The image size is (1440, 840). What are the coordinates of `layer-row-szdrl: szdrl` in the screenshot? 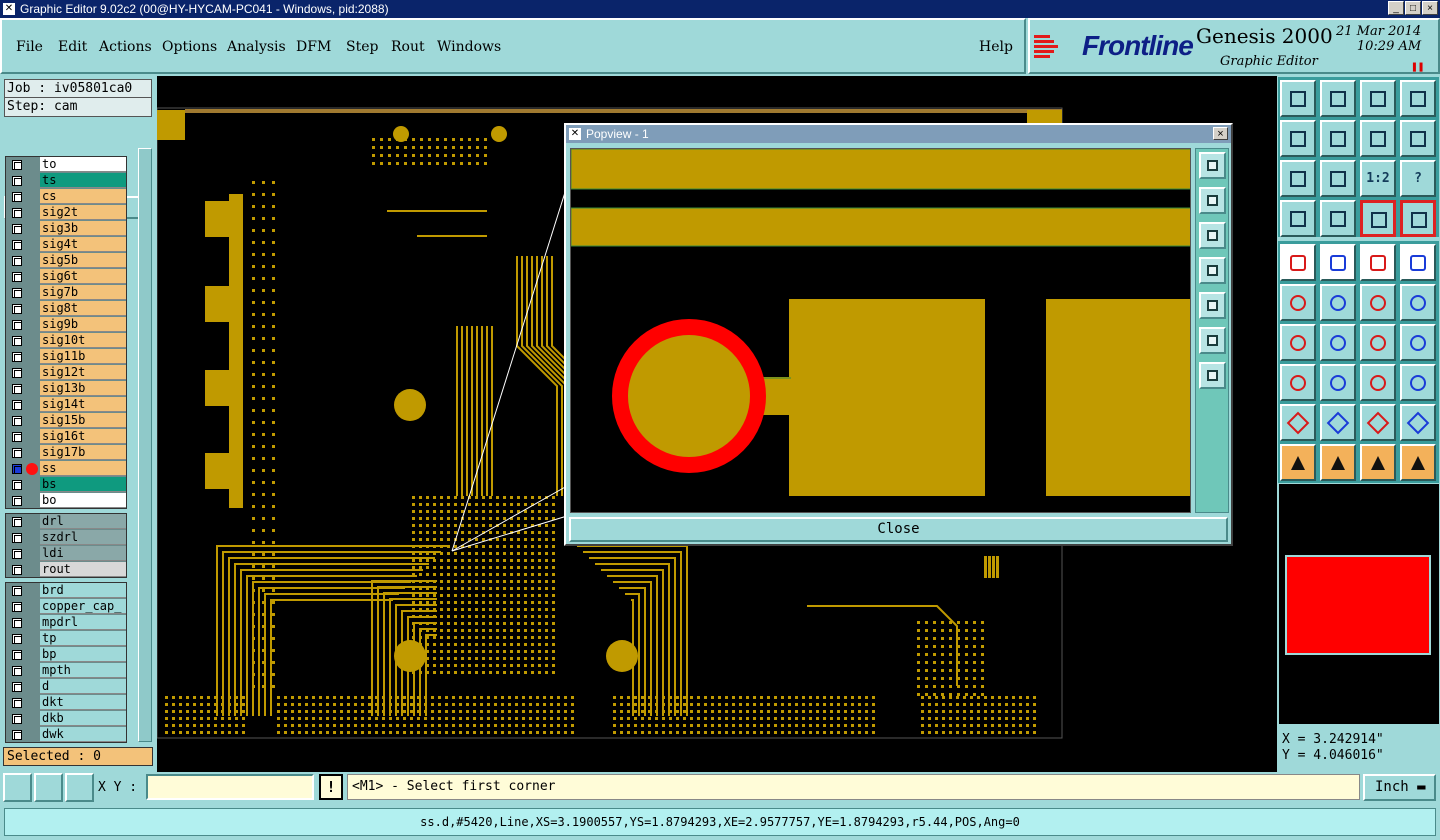 It's located at (66, 538).